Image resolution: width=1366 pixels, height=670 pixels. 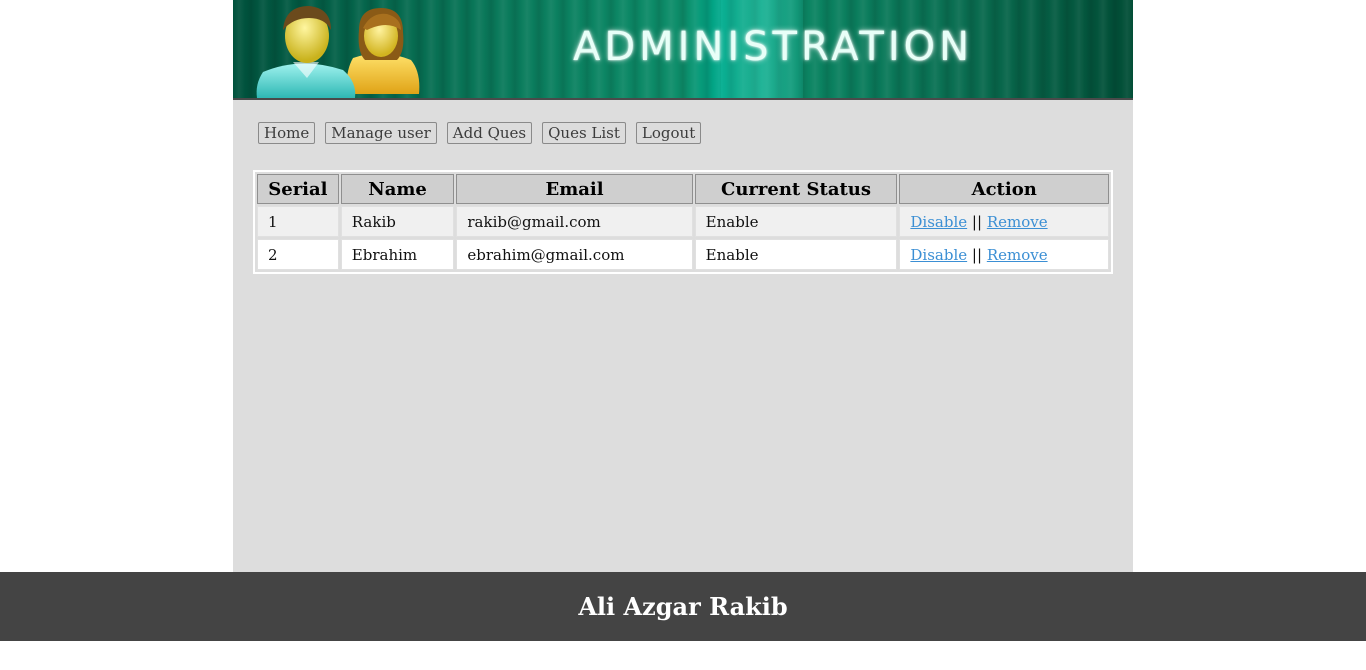 I want to click on header-banner: ADMINISTRATION, so click(x=683, y=50).